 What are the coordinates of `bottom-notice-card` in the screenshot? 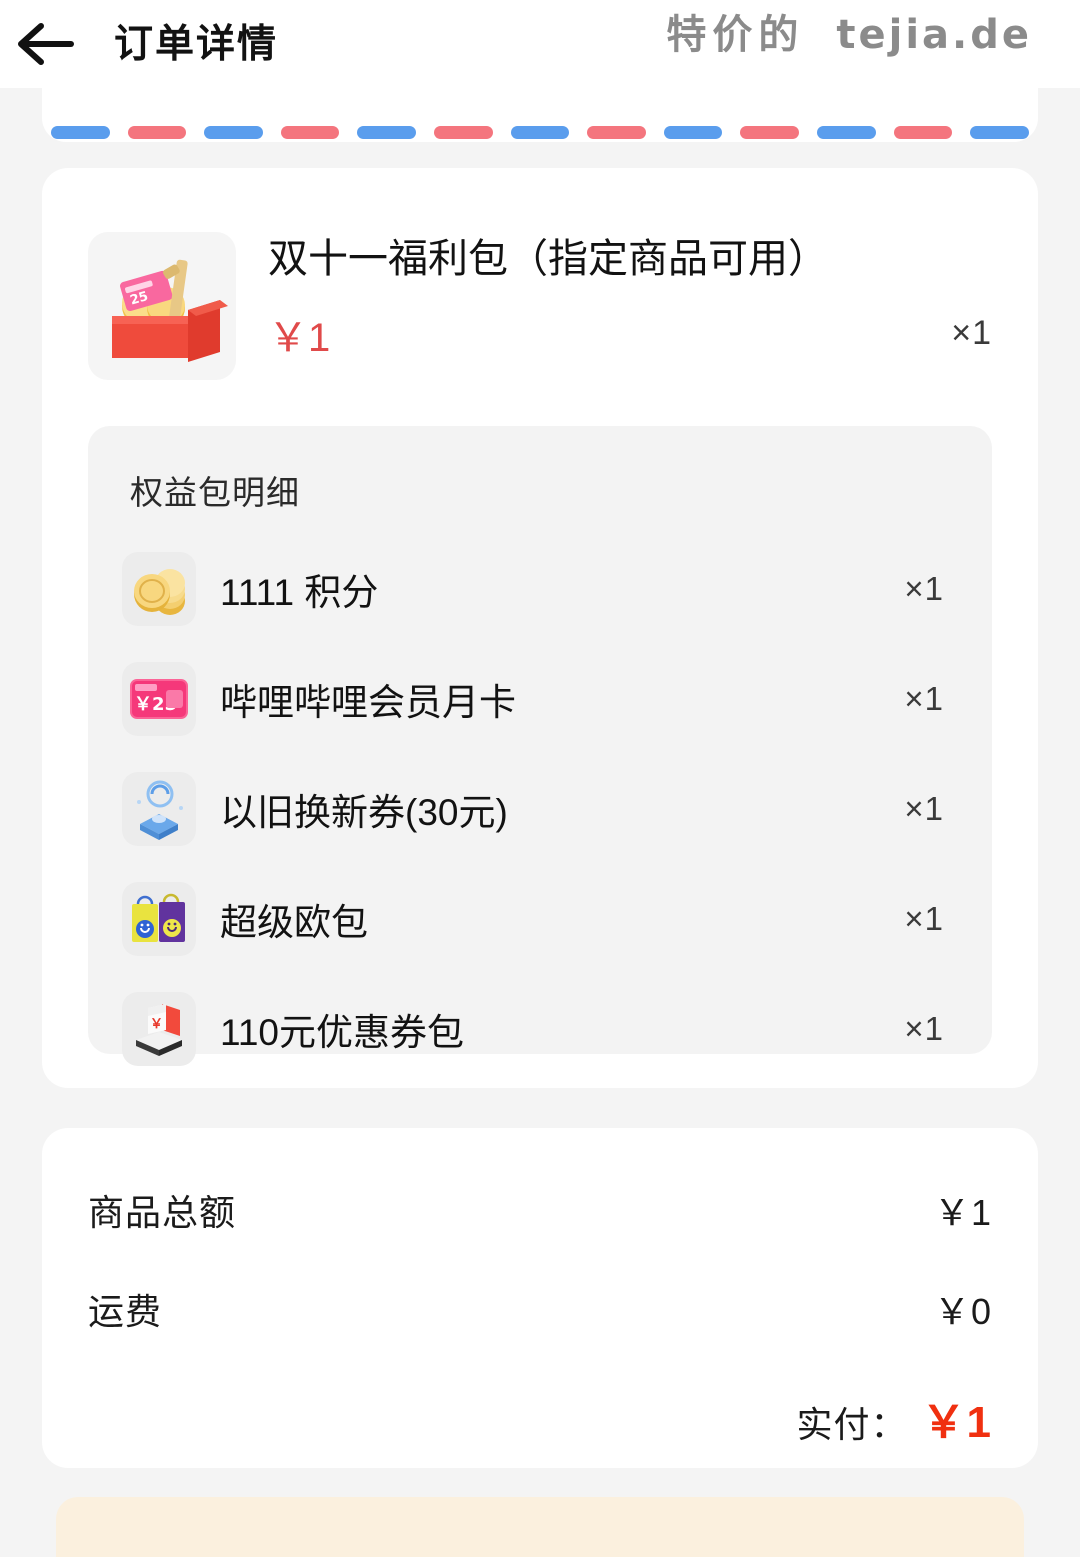 It's located at (540, 1527).